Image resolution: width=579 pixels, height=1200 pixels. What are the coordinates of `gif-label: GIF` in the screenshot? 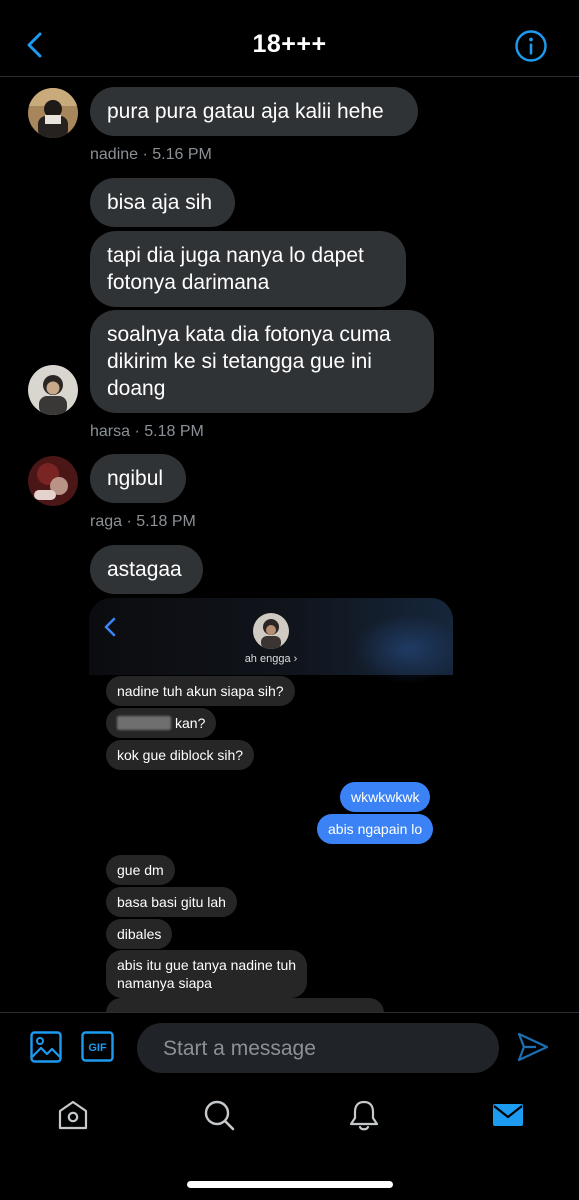 It's located at (97, 1048).